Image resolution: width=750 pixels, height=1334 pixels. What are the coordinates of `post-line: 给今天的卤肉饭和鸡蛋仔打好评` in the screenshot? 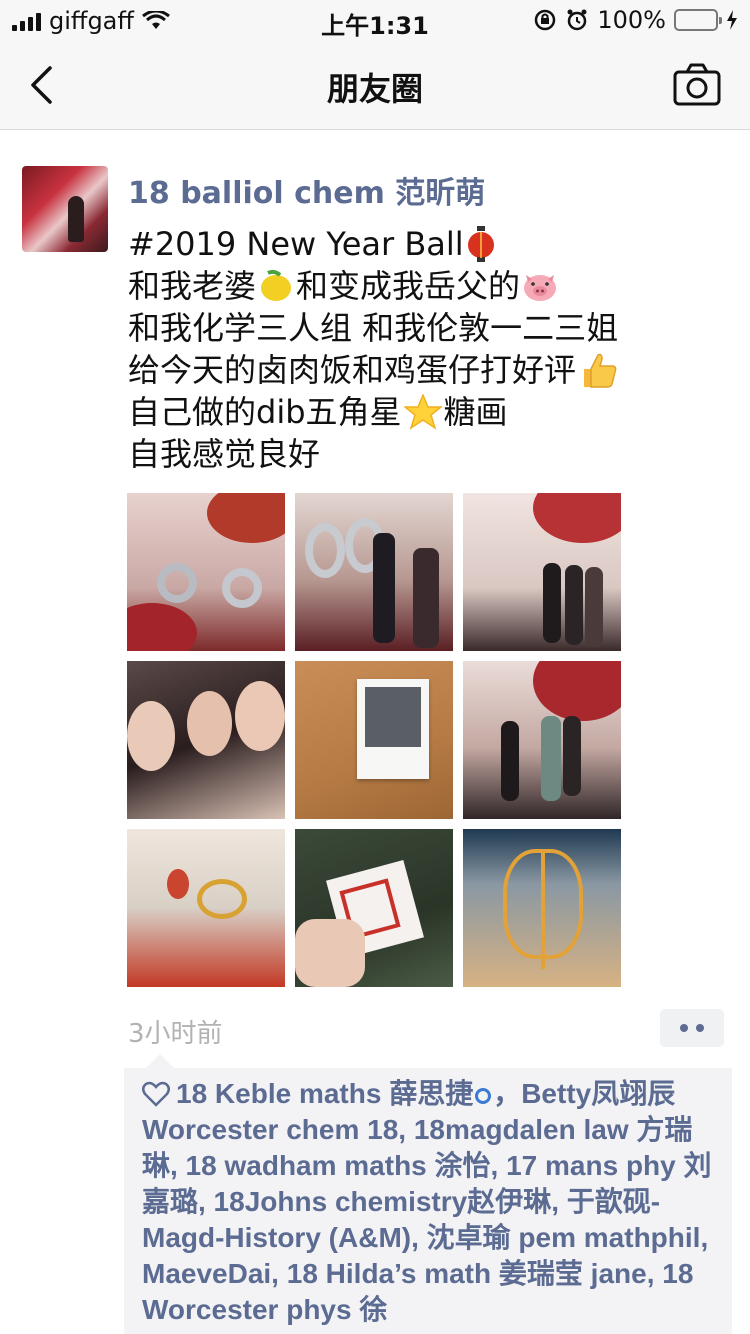 It's located at (428, 370).